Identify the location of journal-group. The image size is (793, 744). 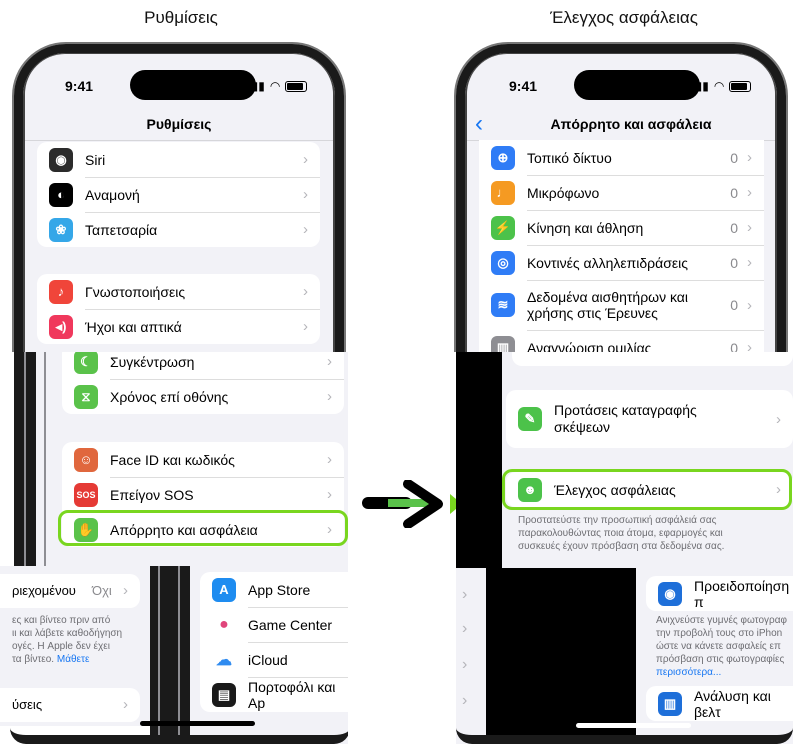
(652, 359).